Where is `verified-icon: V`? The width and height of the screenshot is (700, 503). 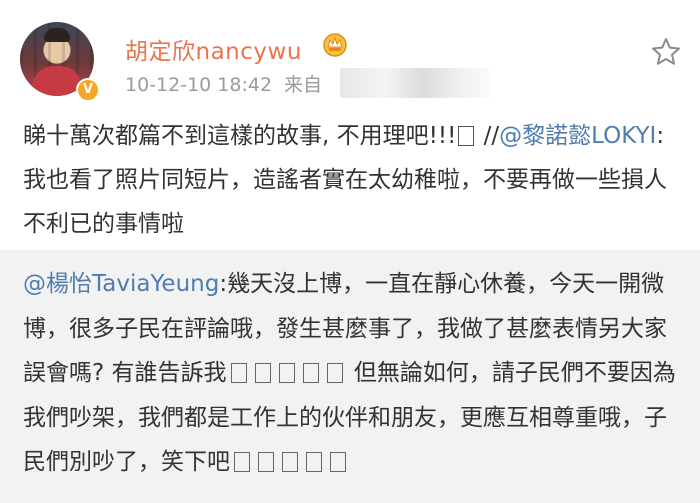 verified-icon: V is located at coordinates (88, 90).